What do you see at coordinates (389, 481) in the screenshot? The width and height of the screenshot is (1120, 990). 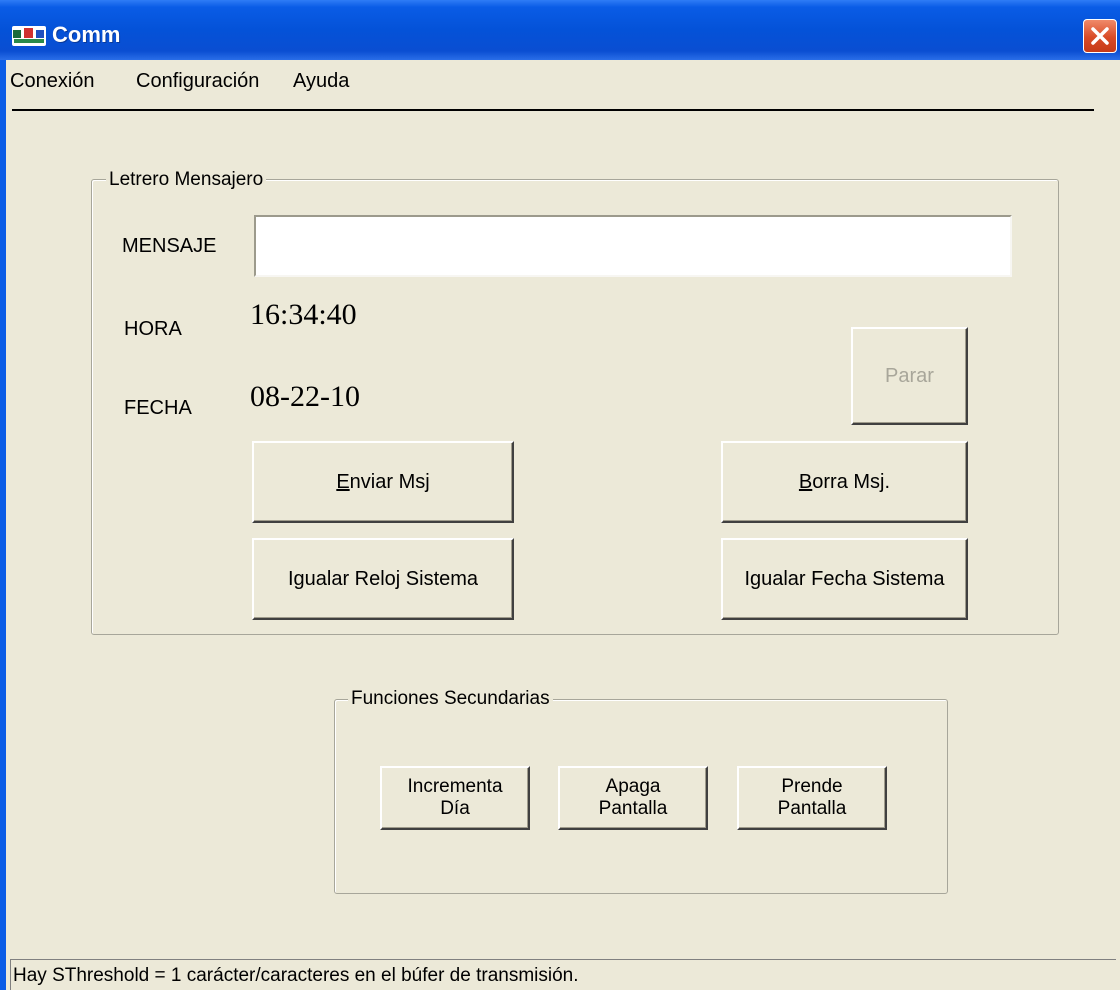 I see `enviar-msj-label: nviar Msj` at bounding box center [389, 481].